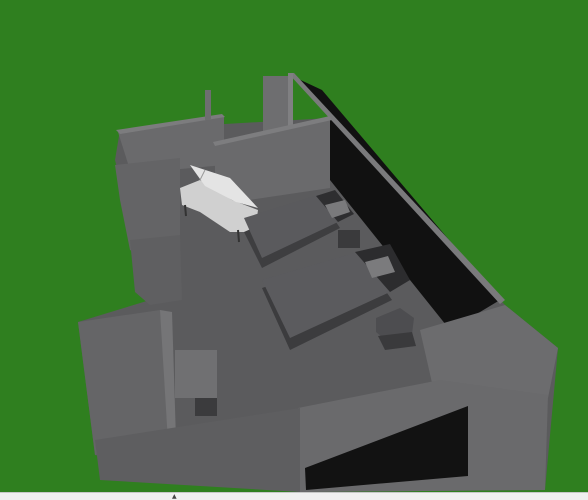 The height and width of the screenshot is (500, 588). I want to click on small-chair, so click(206, 407).